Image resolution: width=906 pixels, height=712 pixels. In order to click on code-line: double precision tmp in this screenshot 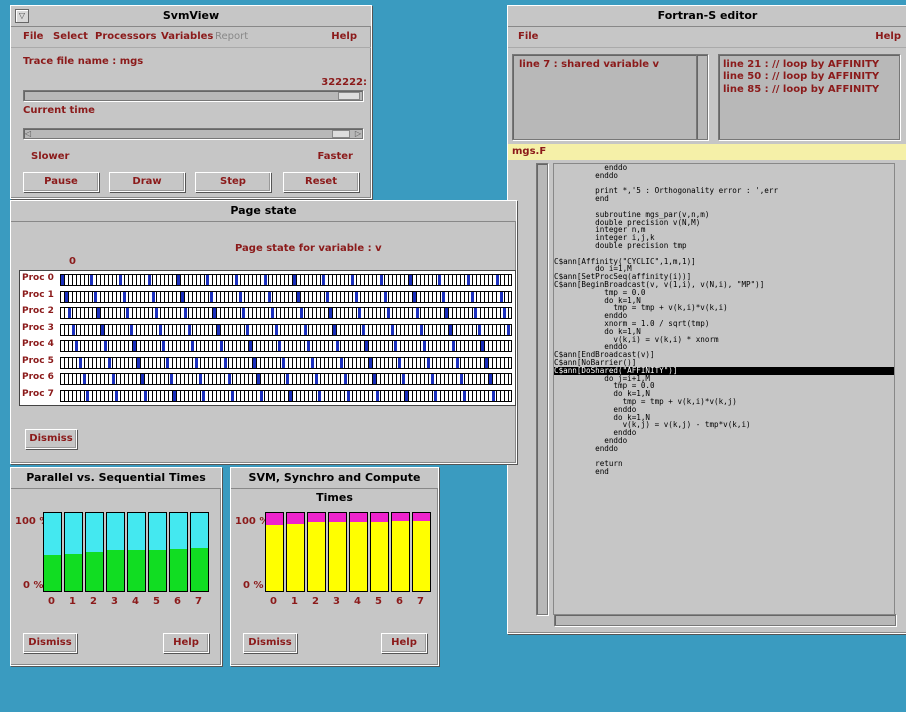, I will do `click(724, 246)`.